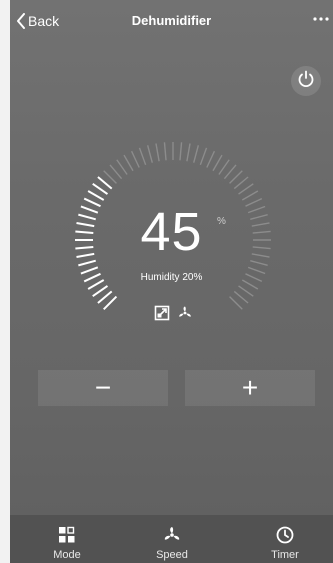  I want to click on clock-icon, so click(285, 535).